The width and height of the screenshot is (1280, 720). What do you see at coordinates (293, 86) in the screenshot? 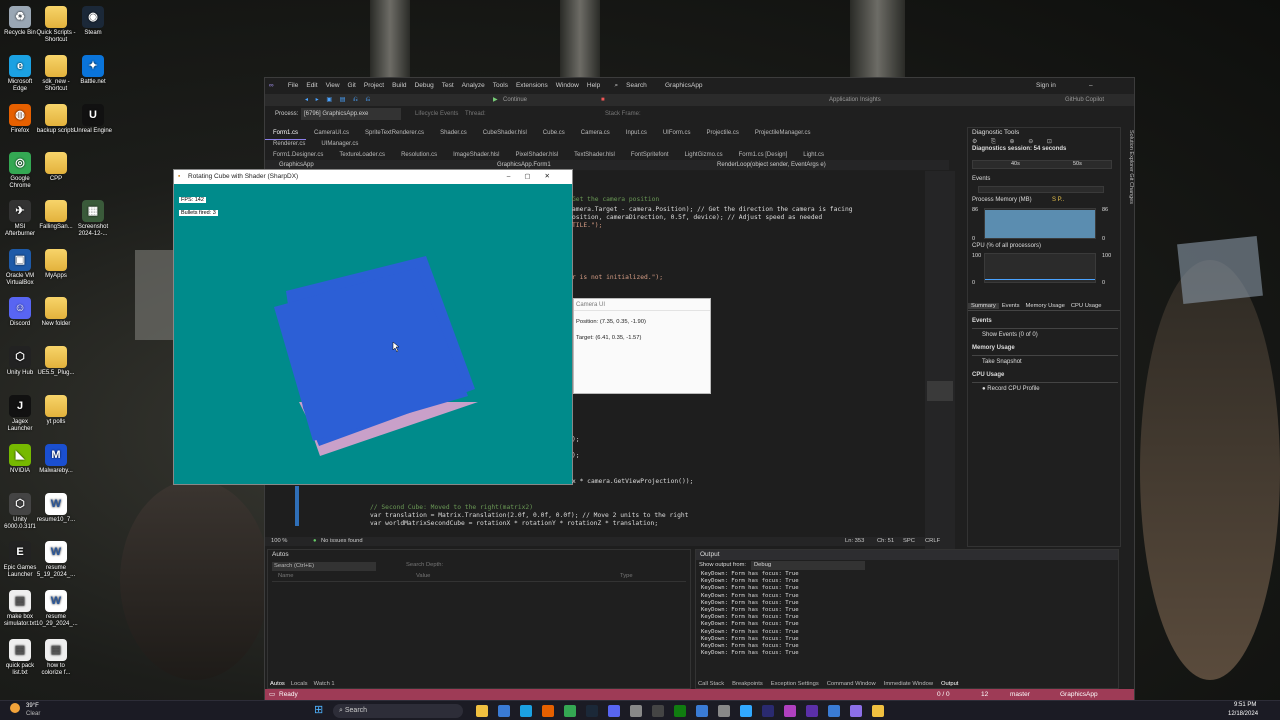
I see `menu-item-file: File` at bounding box center [293, 86].